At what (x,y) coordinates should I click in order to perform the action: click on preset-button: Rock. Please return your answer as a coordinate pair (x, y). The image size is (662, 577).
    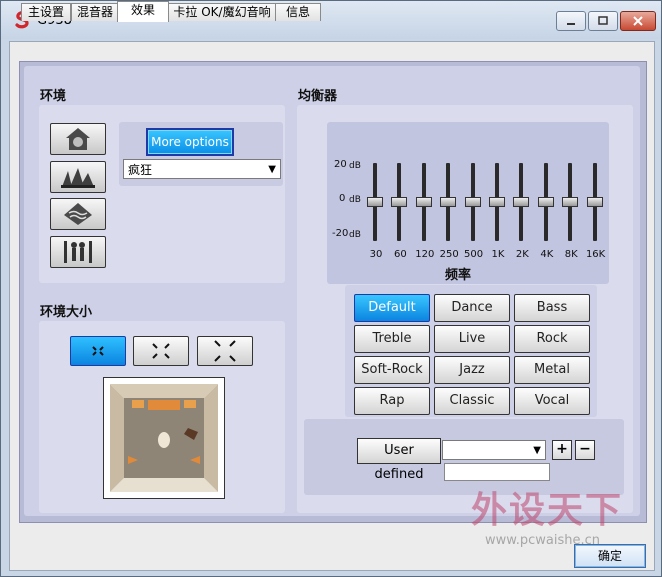
    Looking at the image, I should click on (552, 339).